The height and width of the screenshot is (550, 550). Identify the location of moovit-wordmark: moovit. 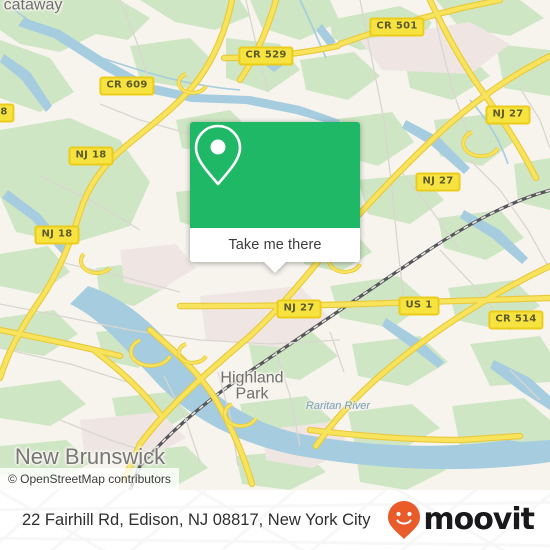
(479, 519).